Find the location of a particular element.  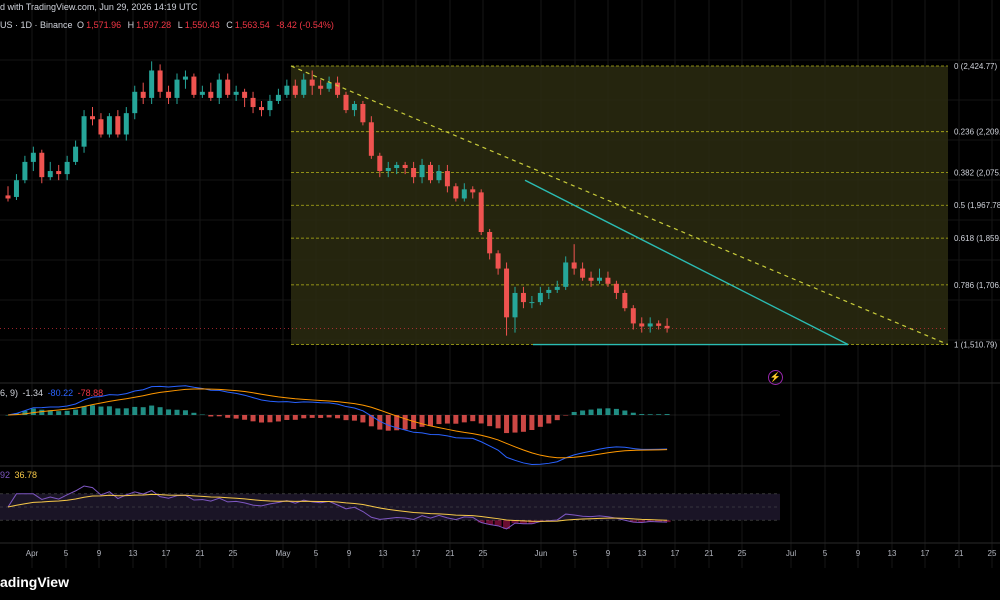

lightning-icon: ⚡ is located at coordinates (775, 377).